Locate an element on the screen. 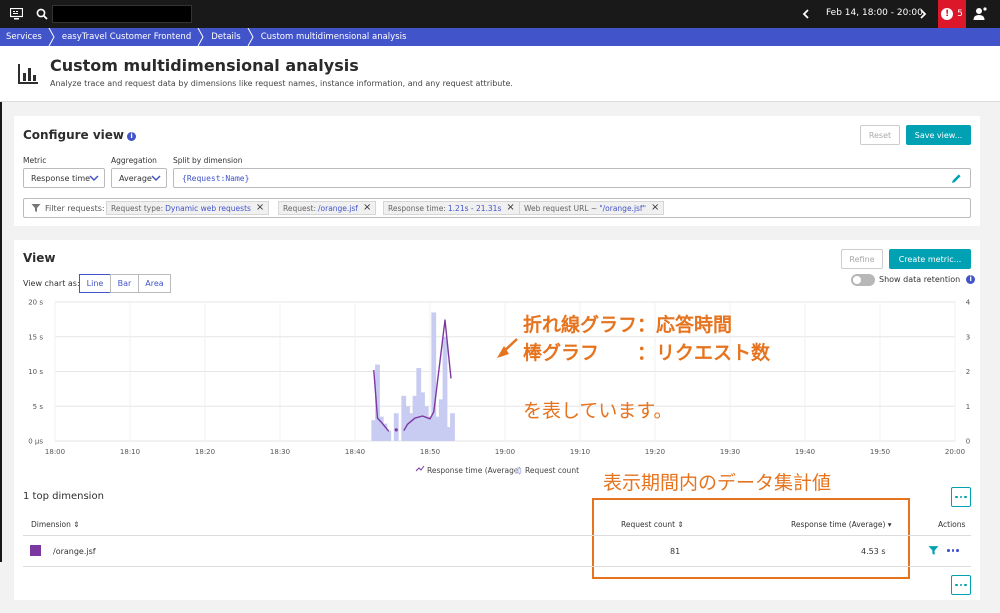 Image resolution: width=1000 pixels, height=613 pixels. page-title: Custom multidimensional analysis is located at coordinates (204, 65).